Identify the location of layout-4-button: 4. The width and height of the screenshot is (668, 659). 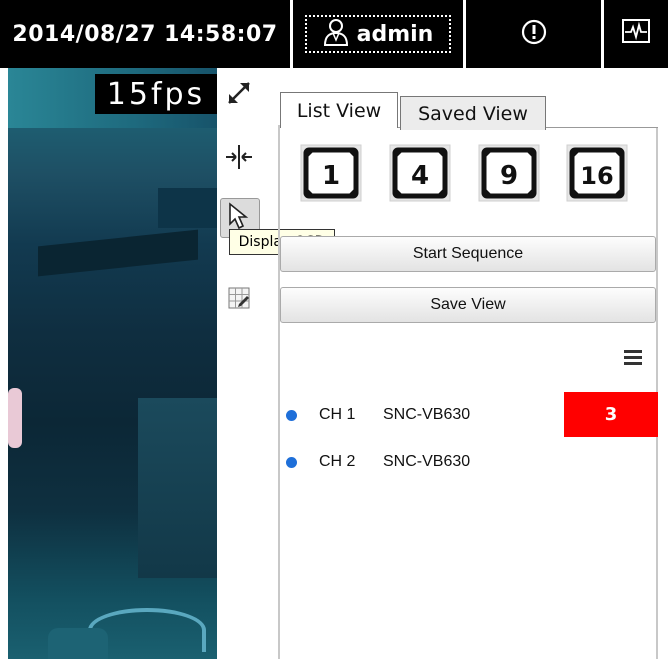
(420, 173).